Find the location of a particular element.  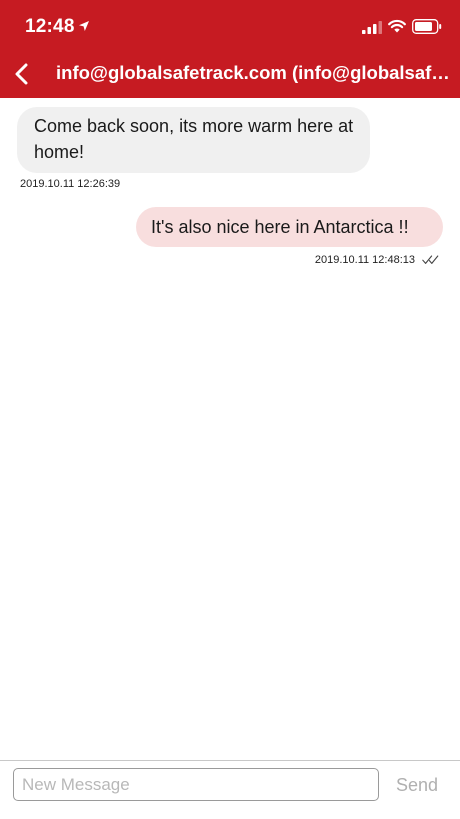

outgoing-message-bubble: It's also nice here in Antarctica !! is located at coordinates (289, 227).